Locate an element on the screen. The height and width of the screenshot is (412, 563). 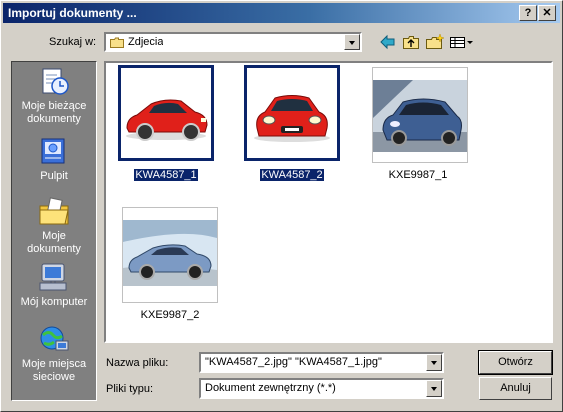
place-network-places: Moje miejsca sieciowe is located at coordinates (54, 354).